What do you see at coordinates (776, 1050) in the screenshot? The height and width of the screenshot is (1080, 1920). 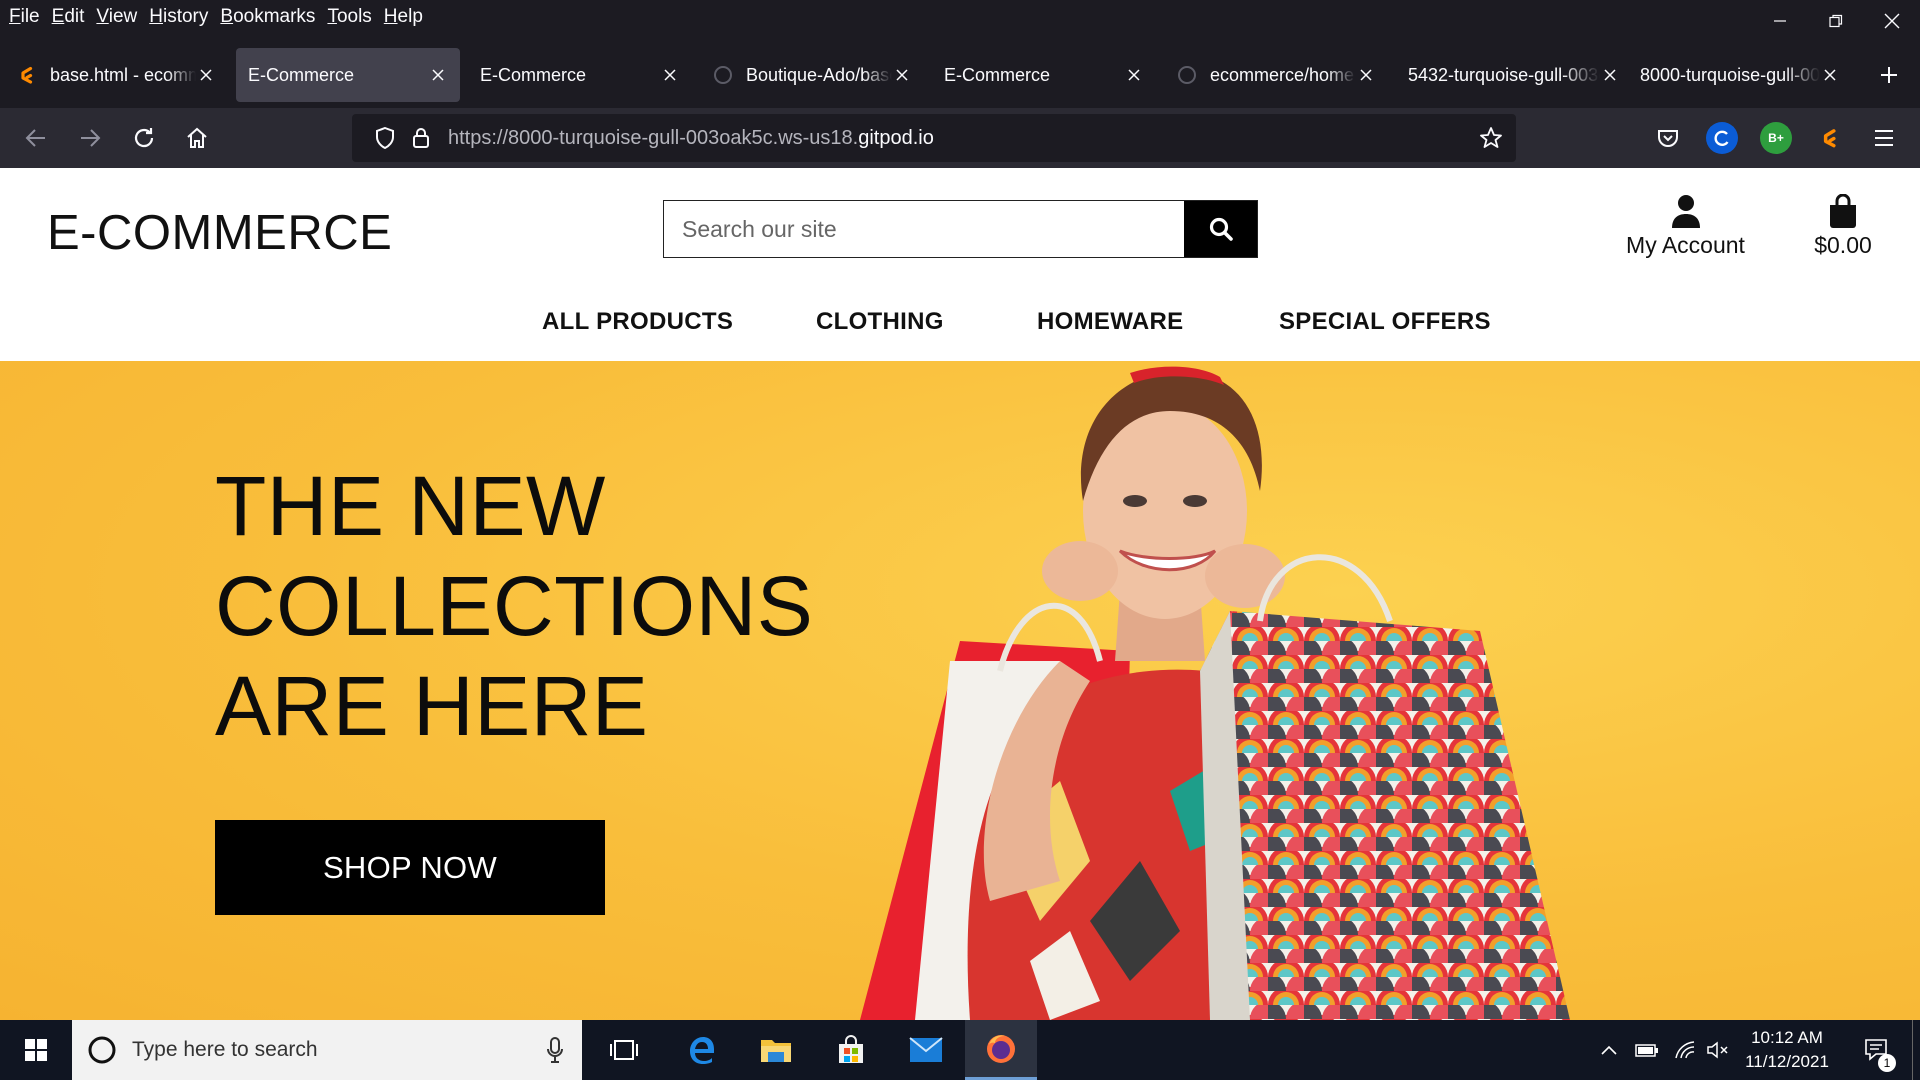 I see `file-explorer-taskbar-button` at bounding box center [776, 1050].